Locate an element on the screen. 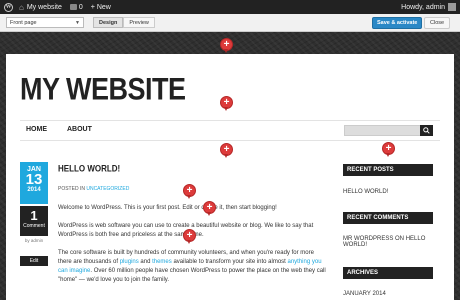 Image resolution: width=460 pixels, height=300 pixels. post-title: HELLO WORLD! is located at coordinates (89, 169).